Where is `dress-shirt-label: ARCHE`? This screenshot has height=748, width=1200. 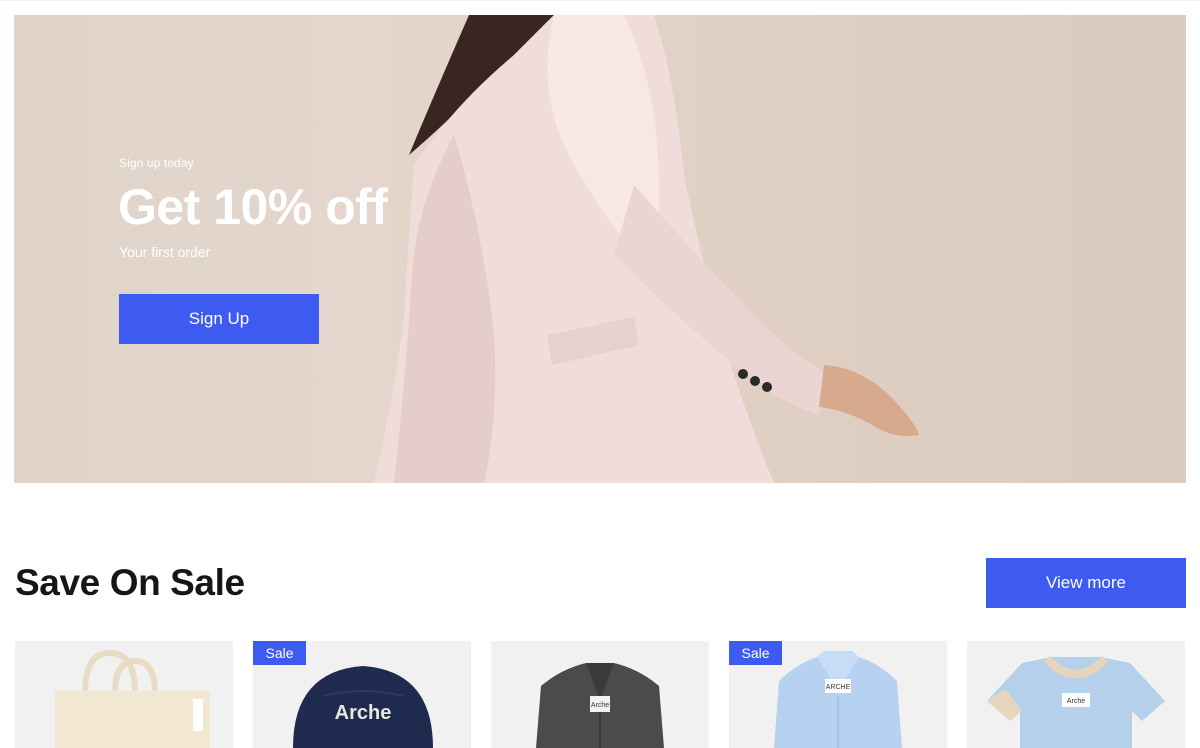
dress-shirt-label: ARCHE is located at coordinates (838, 687).